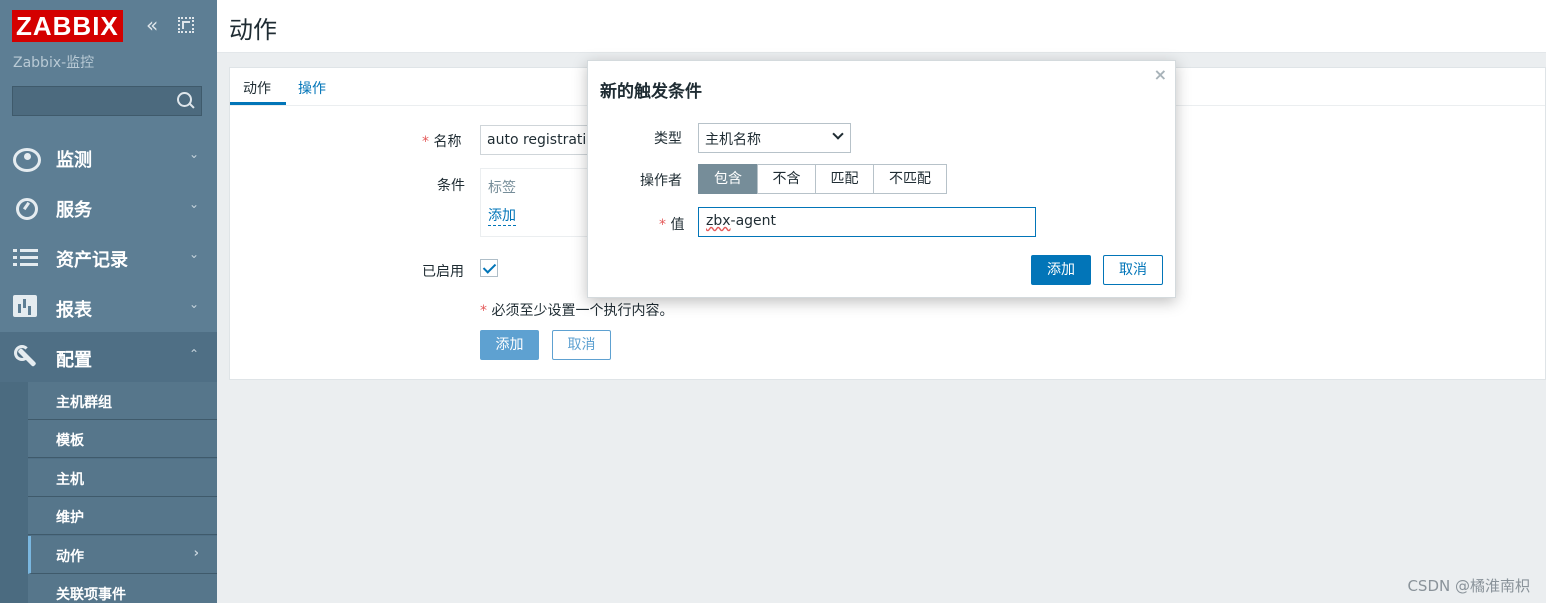 The image size is (1546, 603). I want to click on chevron-up-icon: ⌃, so click(193, 354).